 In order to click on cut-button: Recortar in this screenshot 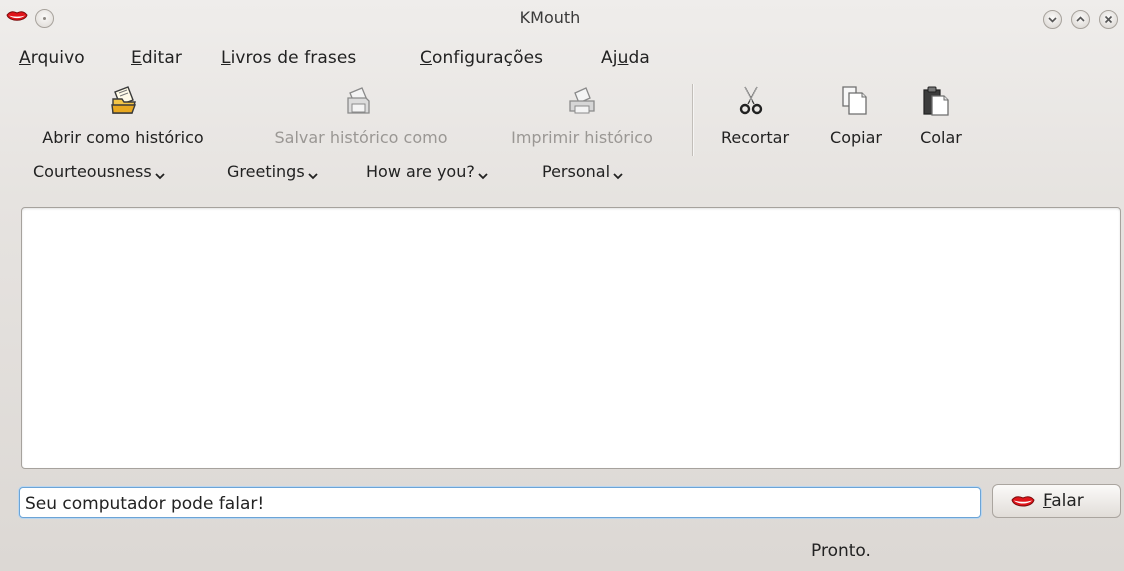, I will do `click(755, 119)`.